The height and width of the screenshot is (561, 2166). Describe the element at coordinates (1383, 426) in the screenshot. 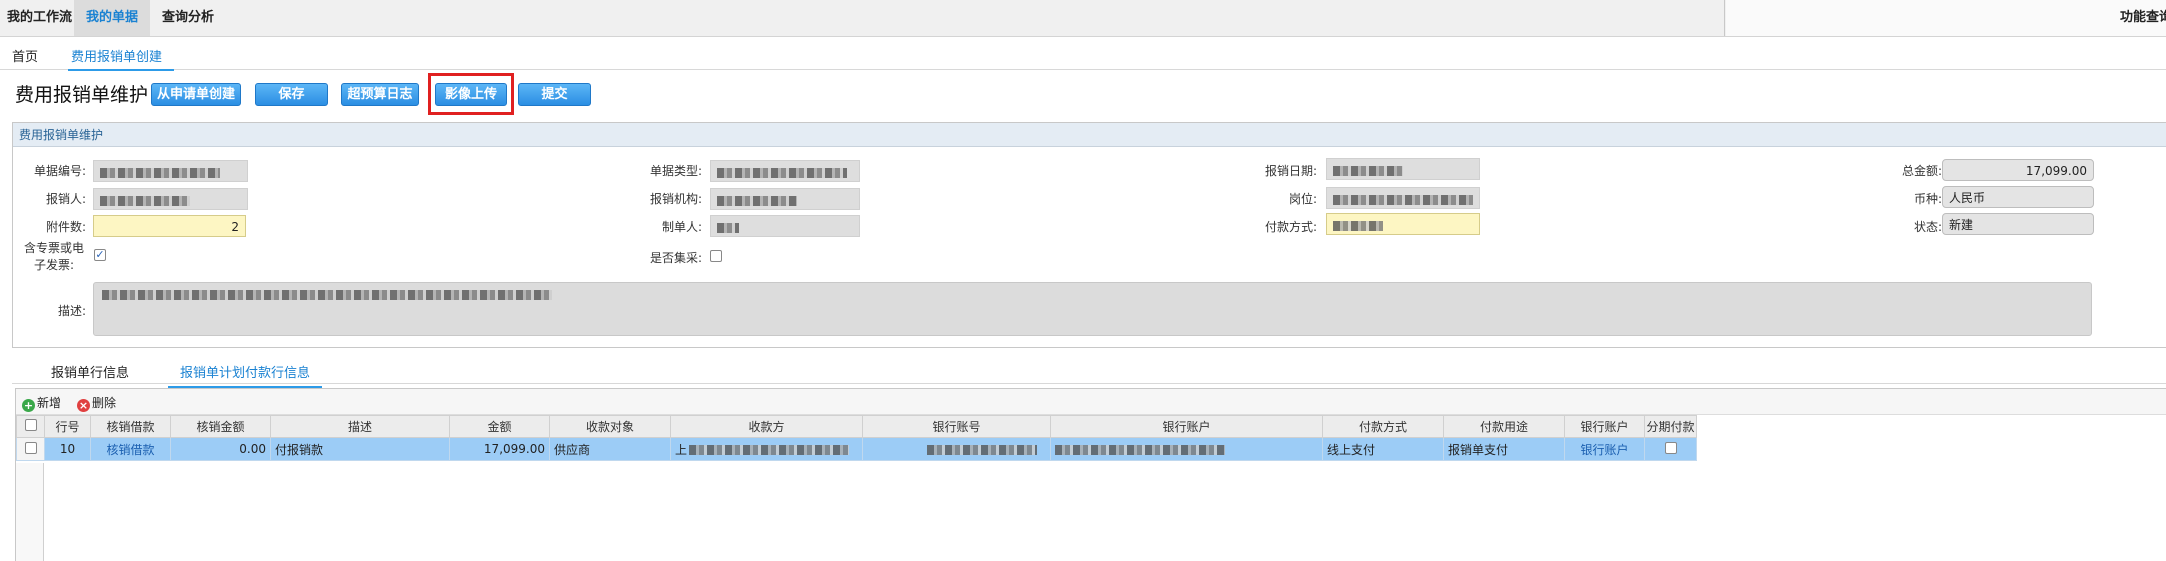

I see `col-header: 付款方式` at that location.